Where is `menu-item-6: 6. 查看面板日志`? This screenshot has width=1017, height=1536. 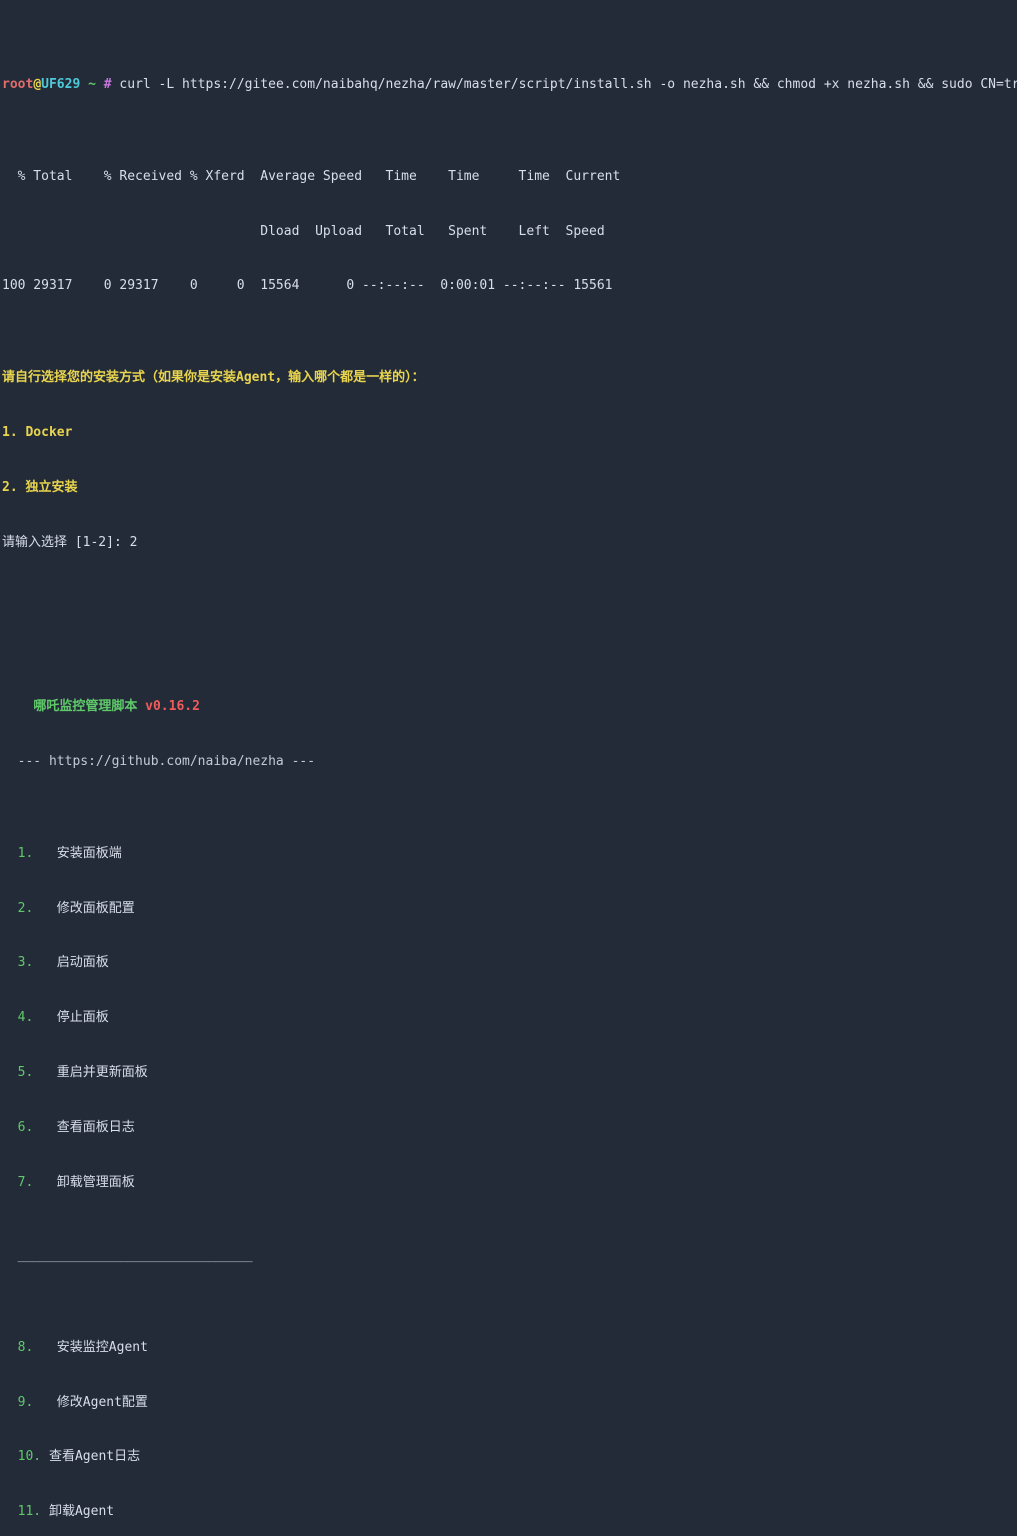 menu-item-6: 6. 查看面板日志 is located at coordinates (509, 1128).